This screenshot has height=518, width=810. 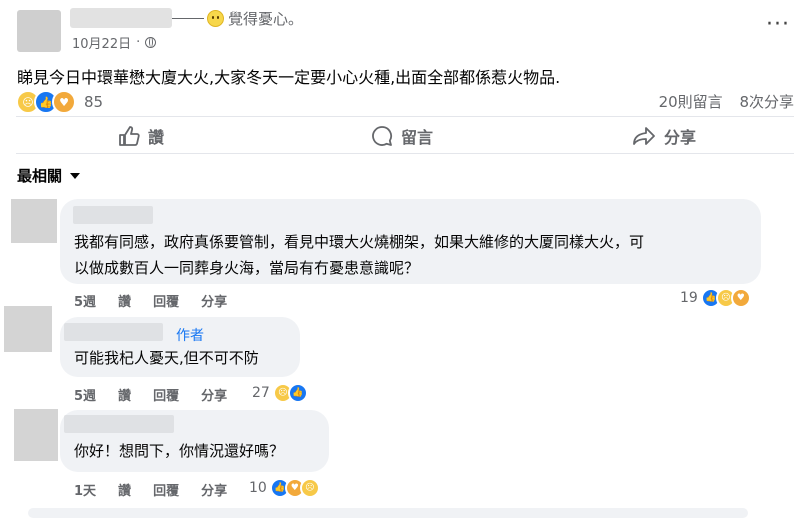 What do you see at coordinates (101, 42) in the screenshot?
I see `post-date: 10月22日` at bounding box center [101, 42].